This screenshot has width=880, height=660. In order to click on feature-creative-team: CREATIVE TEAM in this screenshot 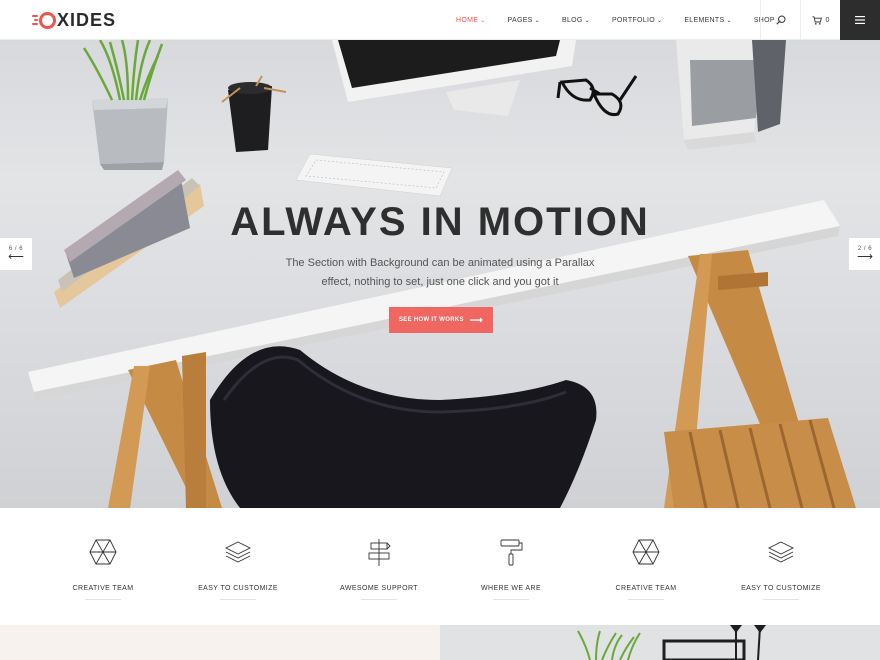, I will do `click(103, 569)`.